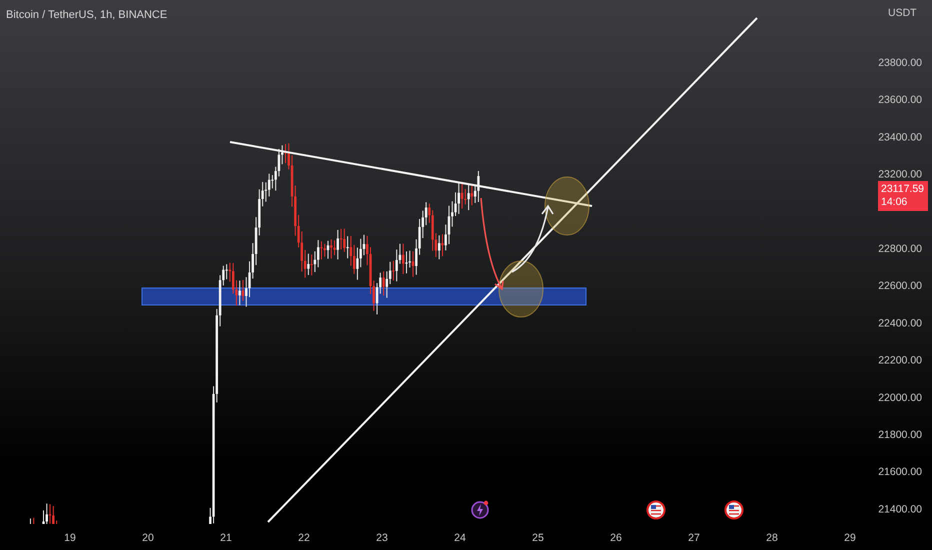  I want to click on date-label: 19, so click(70, 538).